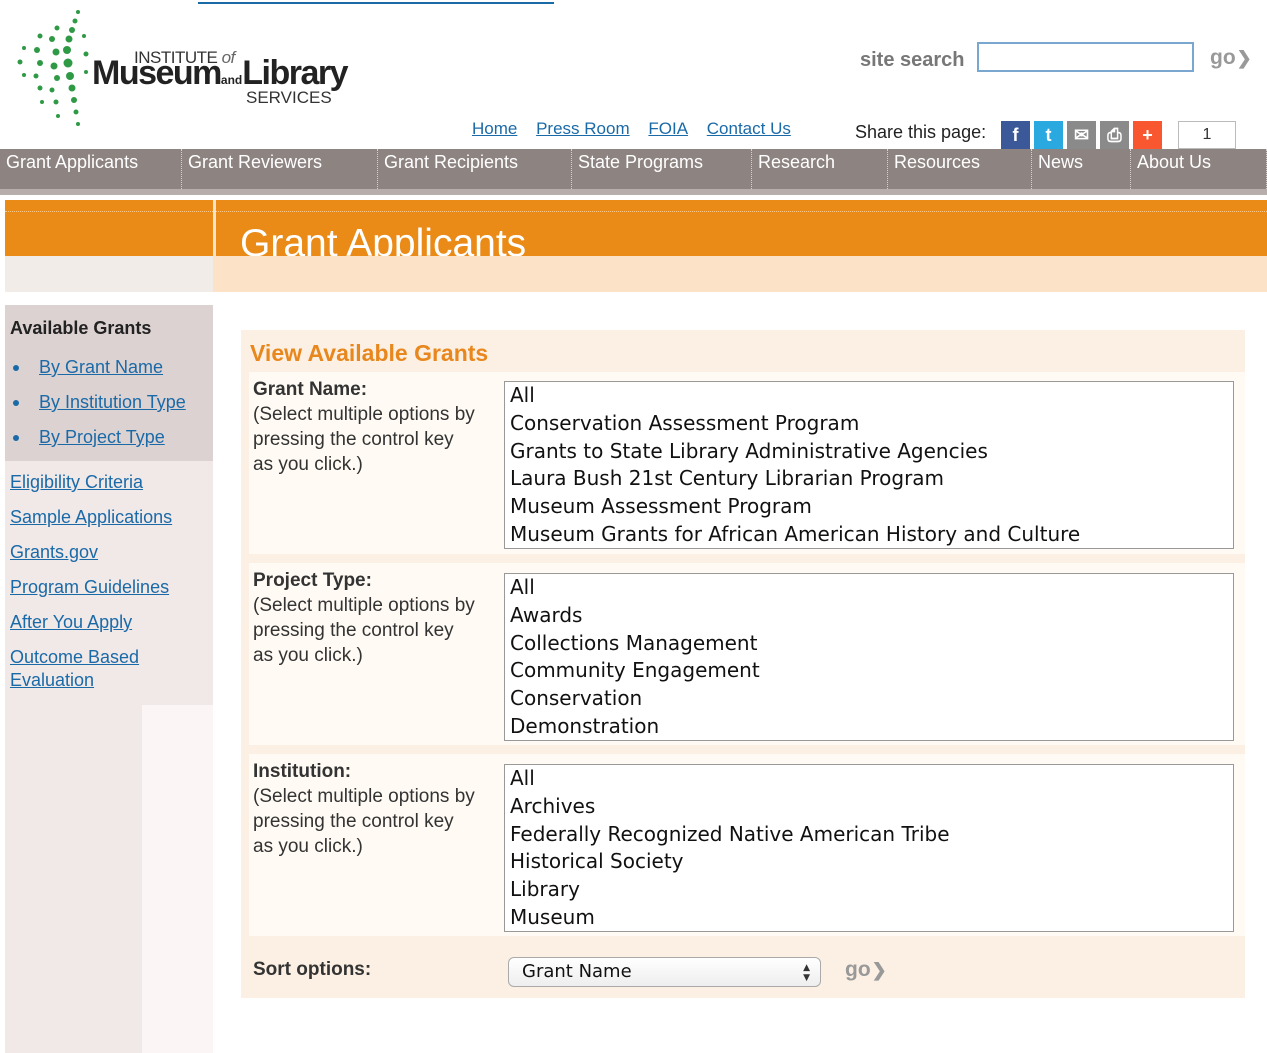 Image resolution: width=1267 pixels, height=1053 pixels. What do you see at coordinates (1147, 135) in the screenshot?
I see `addthis-plus-icon: +` at bounding box center [1147, 135].